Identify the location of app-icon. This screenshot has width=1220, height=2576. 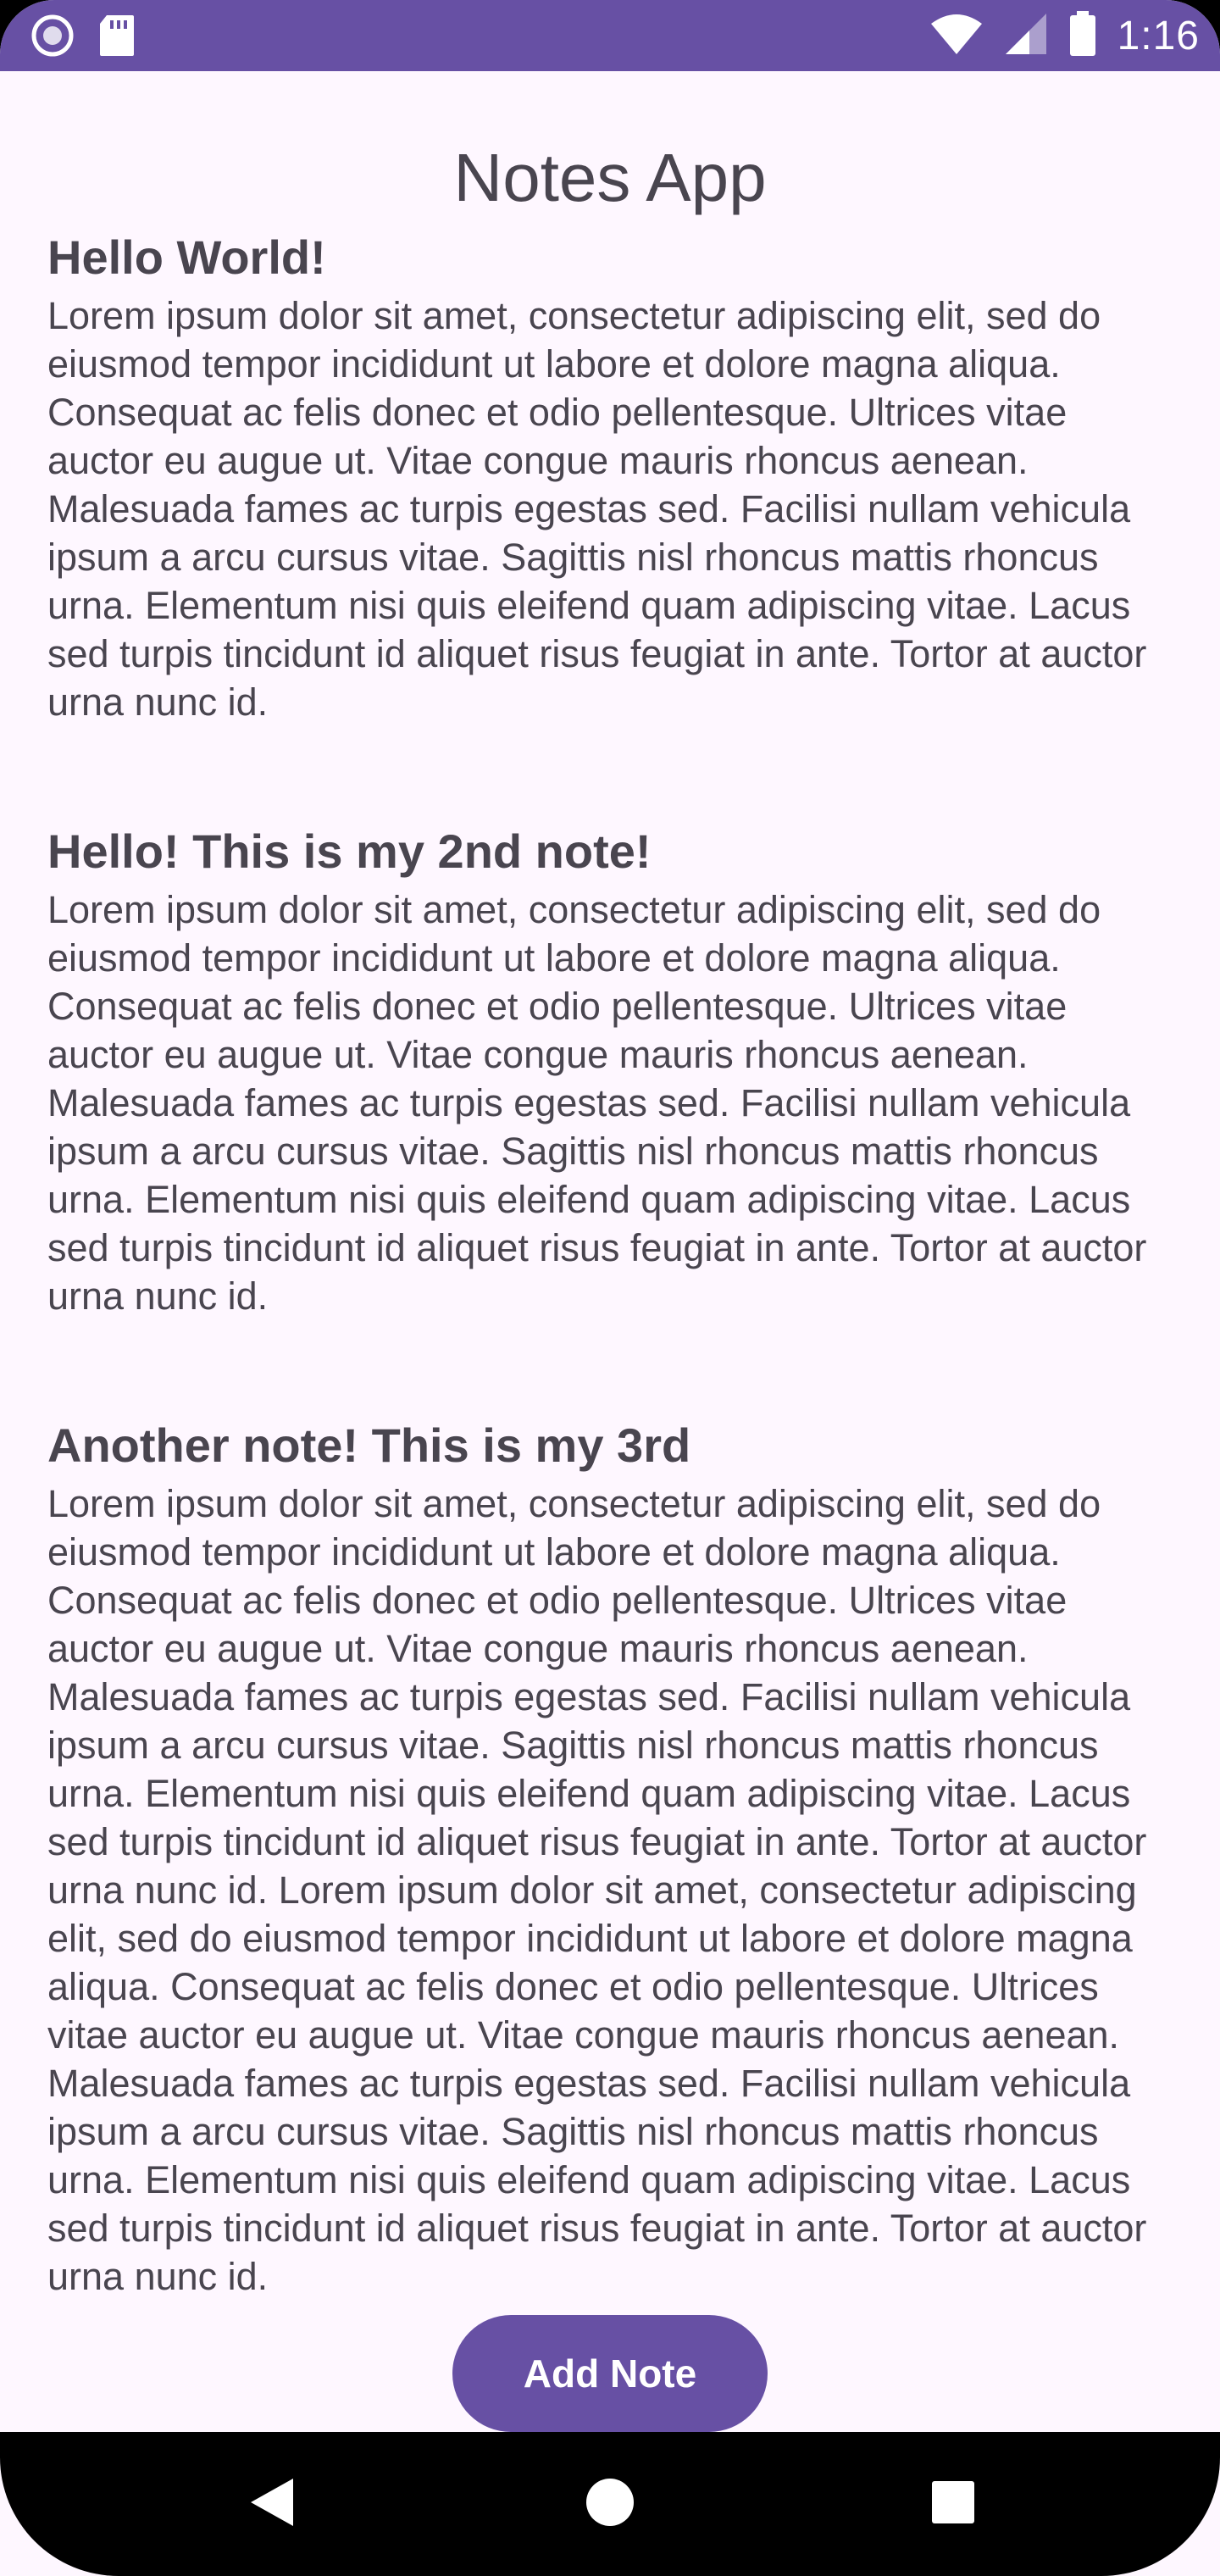
(52, 38).